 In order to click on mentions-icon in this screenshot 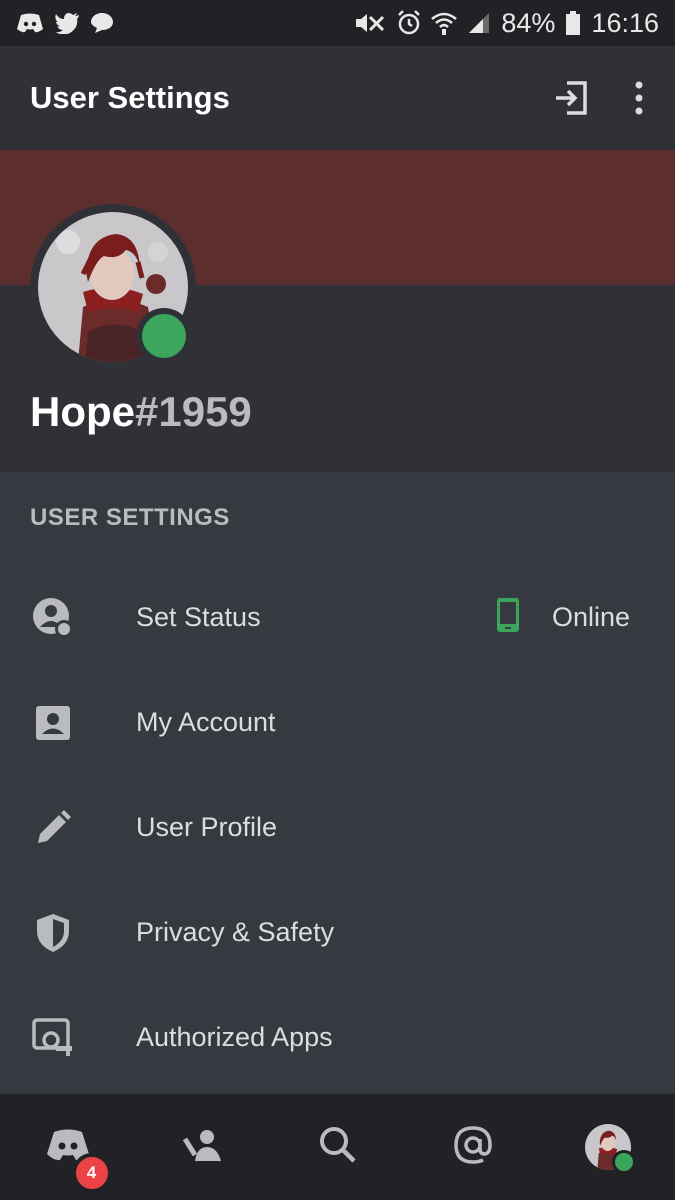, I will do `click(473, 1147)`.